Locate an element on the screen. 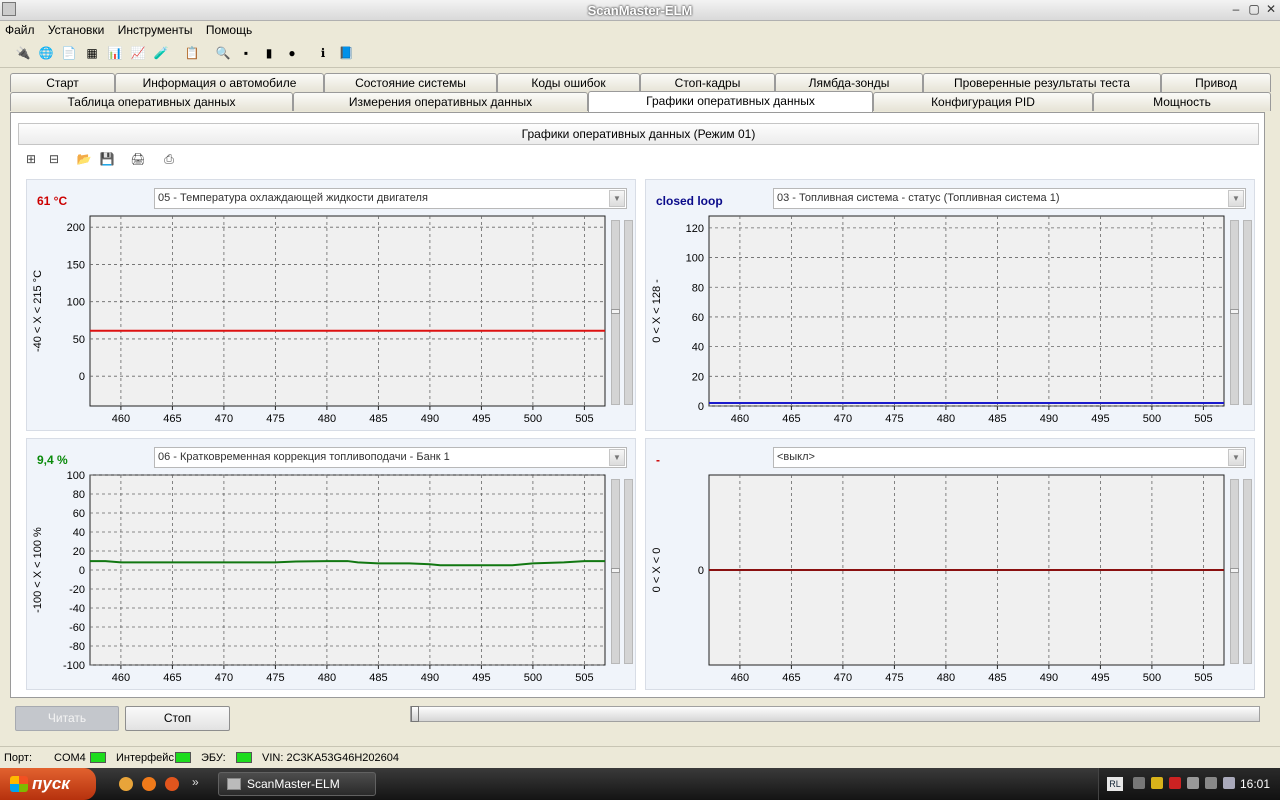 The height and width of the screenshot is (800, 1280). menu-file: Файл is located at coordinates (20, 30).